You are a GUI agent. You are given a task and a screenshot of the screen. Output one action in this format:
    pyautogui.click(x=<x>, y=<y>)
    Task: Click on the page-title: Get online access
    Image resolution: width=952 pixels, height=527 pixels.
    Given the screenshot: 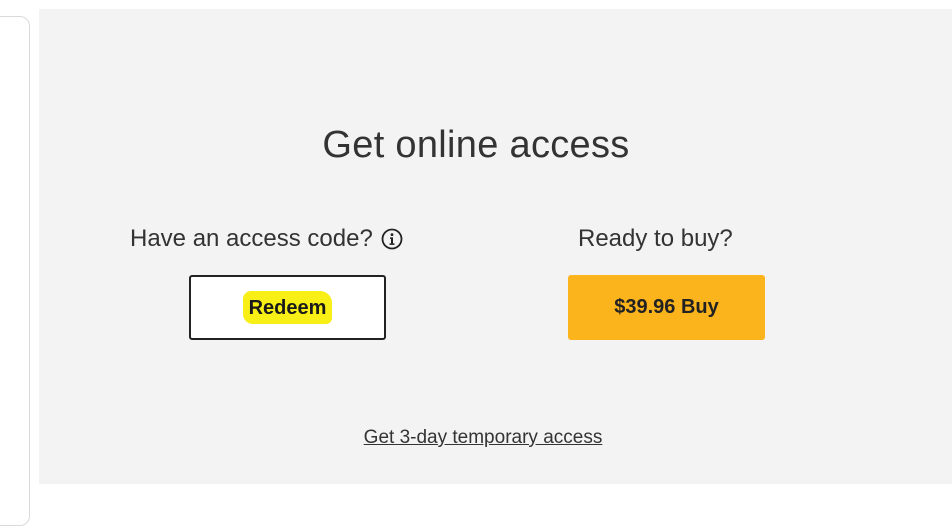 What is the action you would take?
    pyautogui.click(x=476, y=145)
    